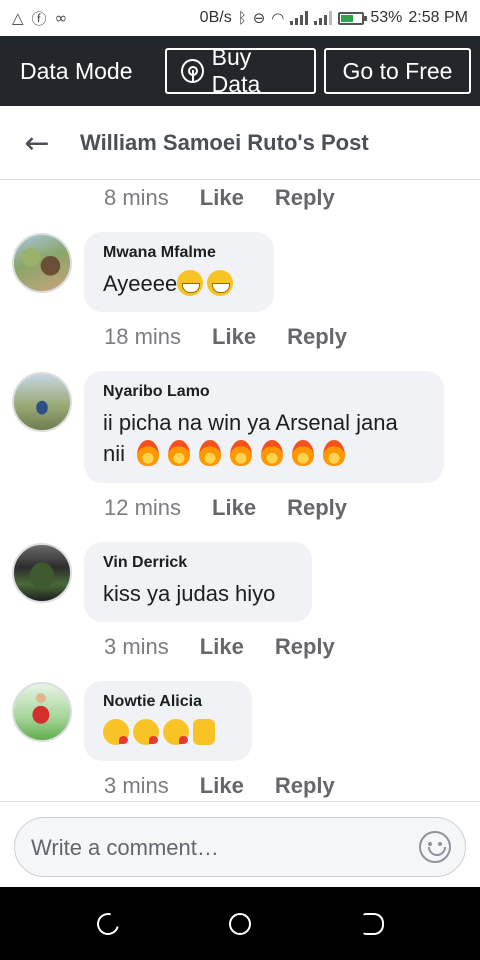 This screenshot has height=960, width=480. Describe the element at coordinates (259, 18) in the screenshot. I see `do-not-disturb-icon: ⊖` at that location.